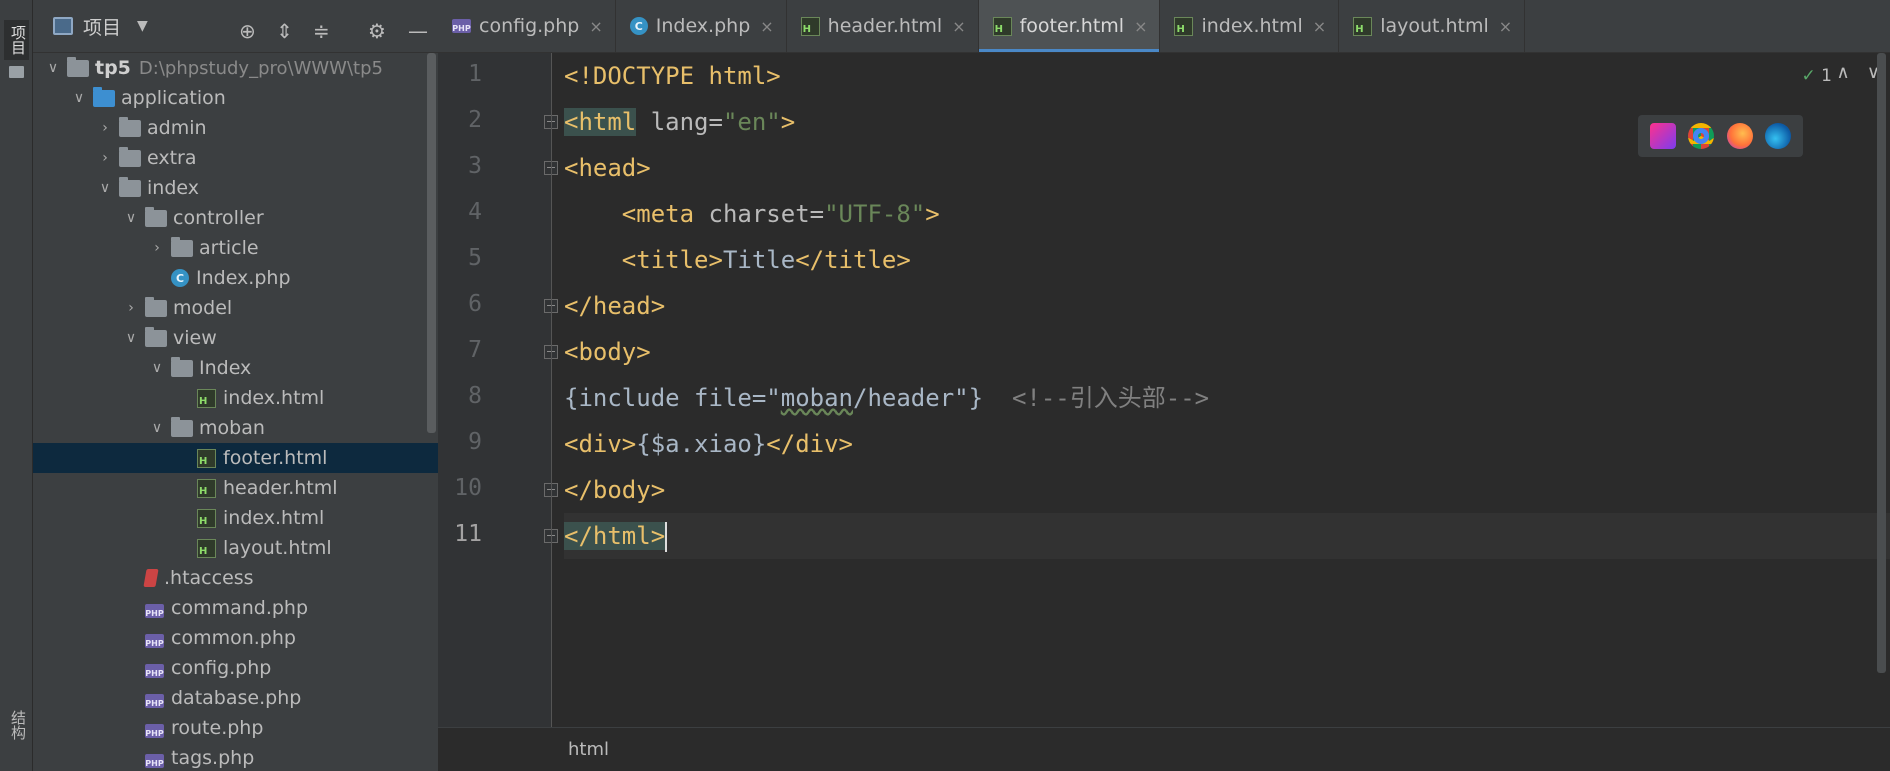  Describe the element at coordinates (883, 26) in the screenshot. I see `editor-tab: header.html ×` at that location.